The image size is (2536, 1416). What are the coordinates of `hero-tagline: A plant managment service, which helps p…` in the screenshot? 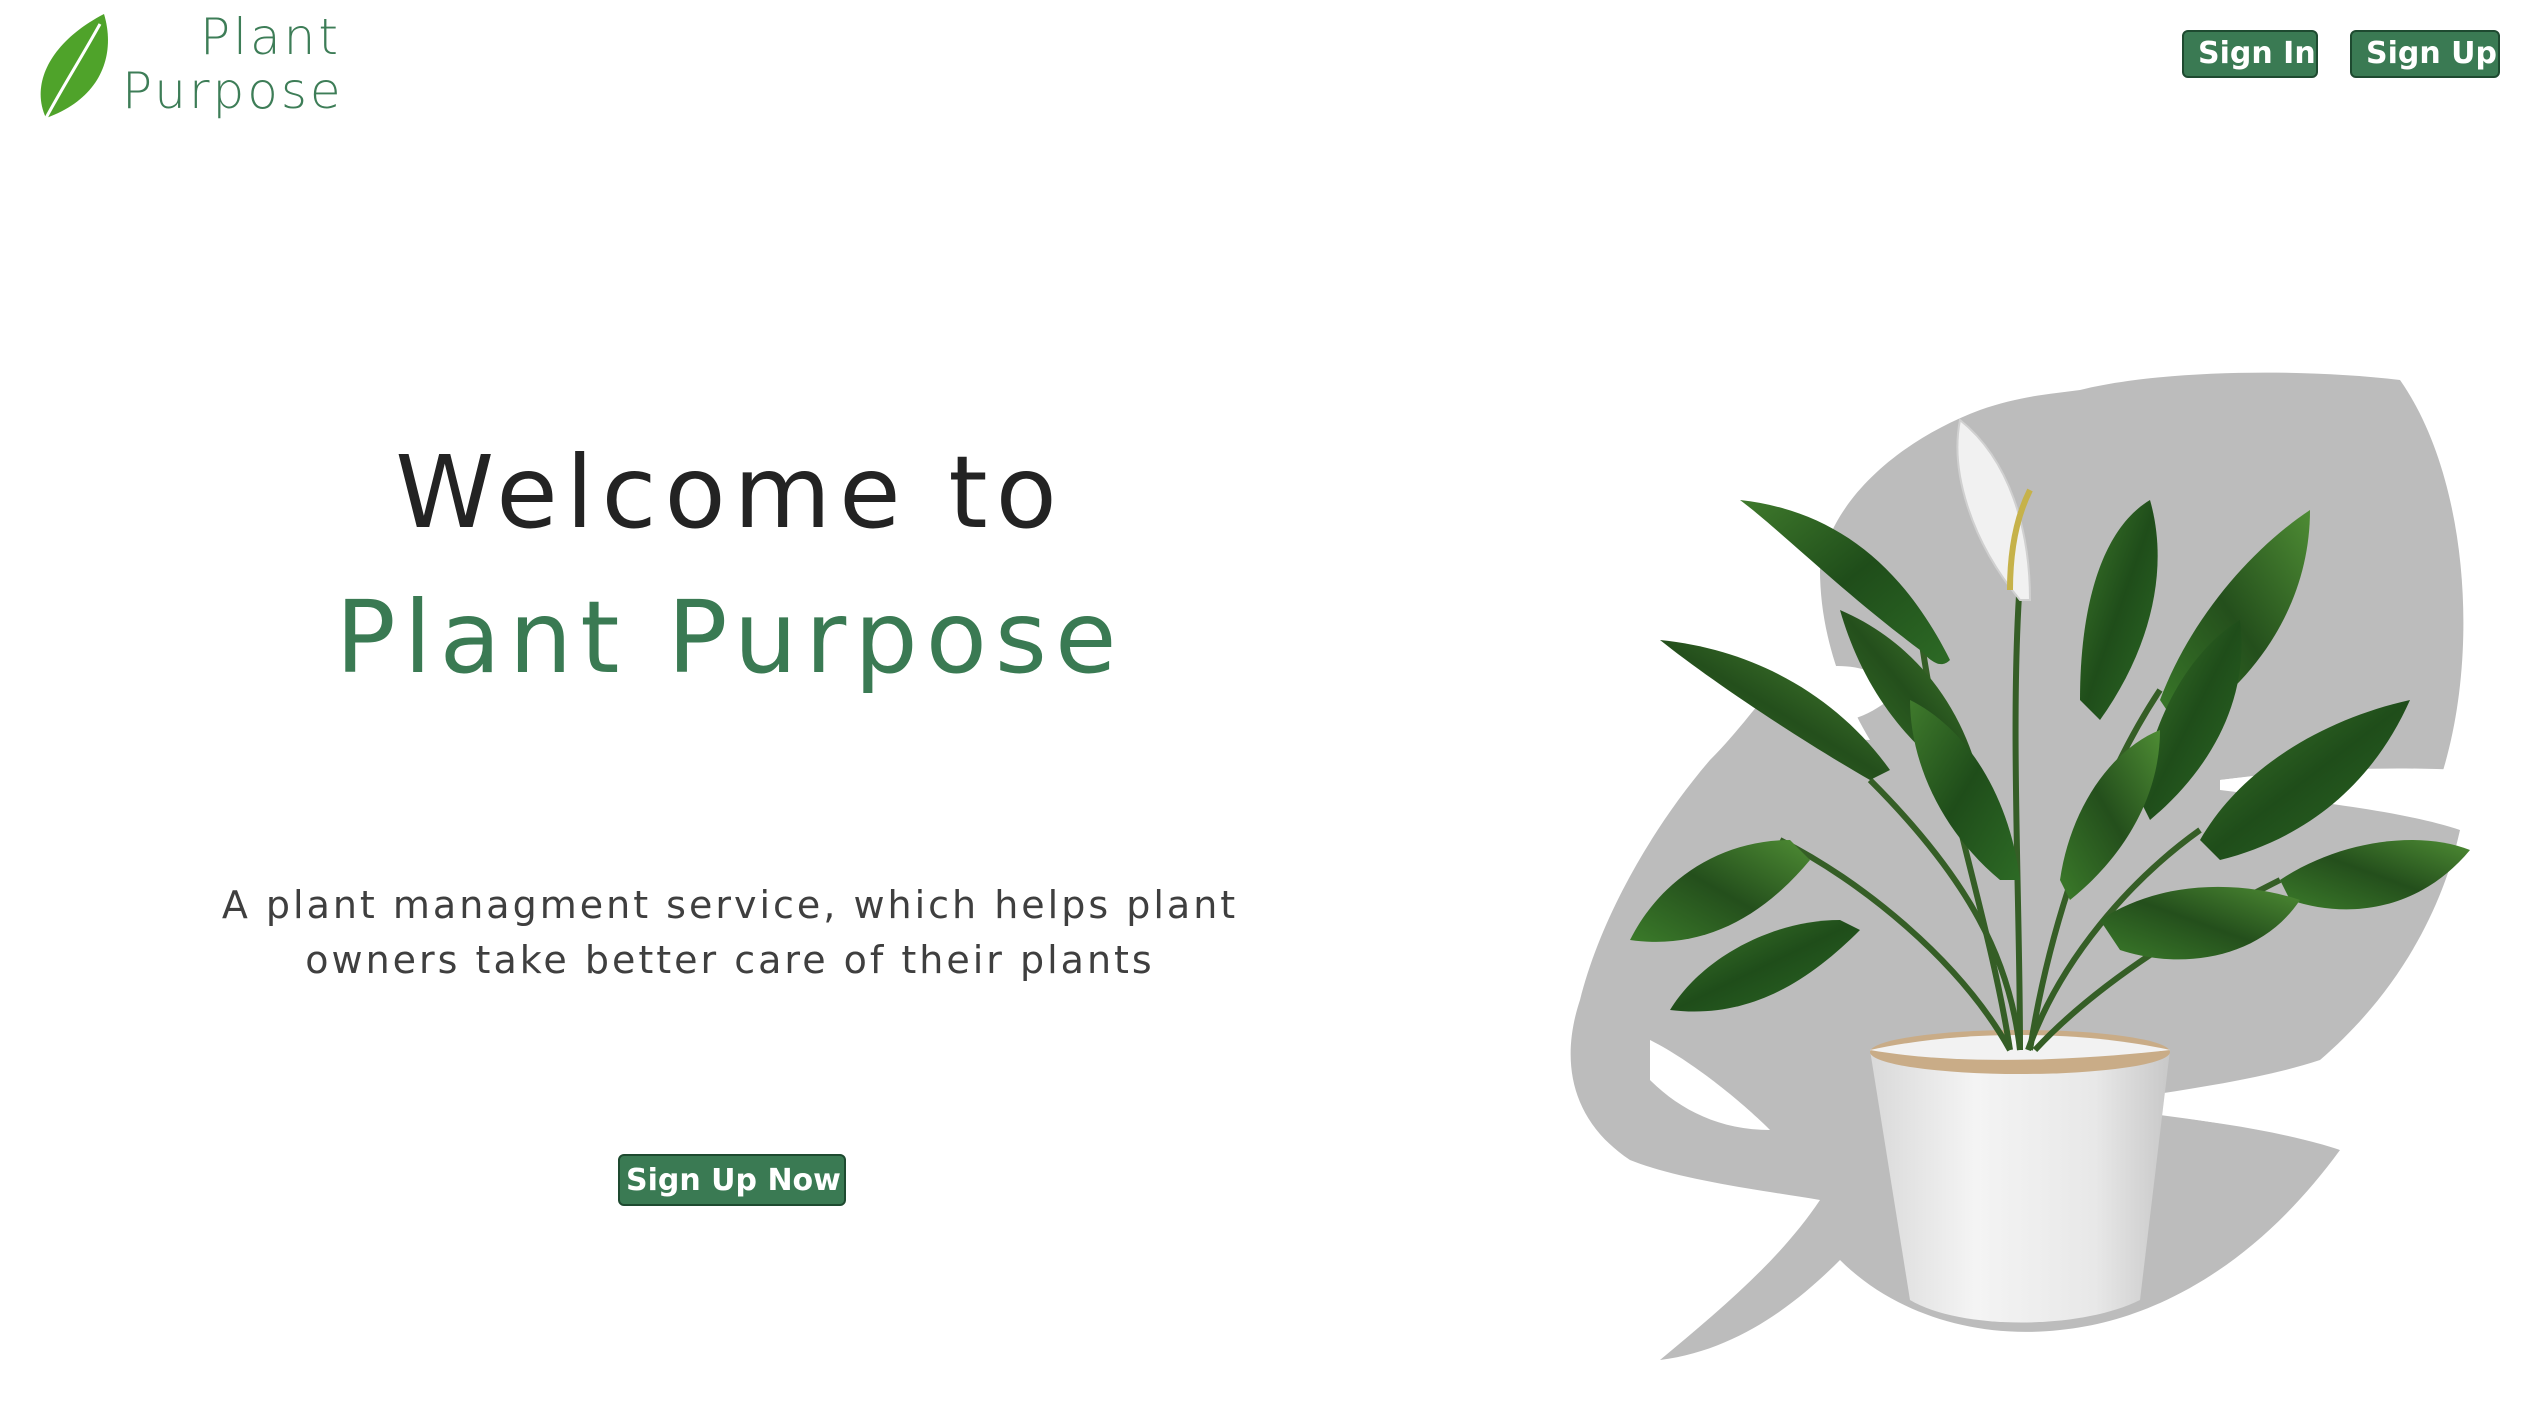 It's located at (730, 932).